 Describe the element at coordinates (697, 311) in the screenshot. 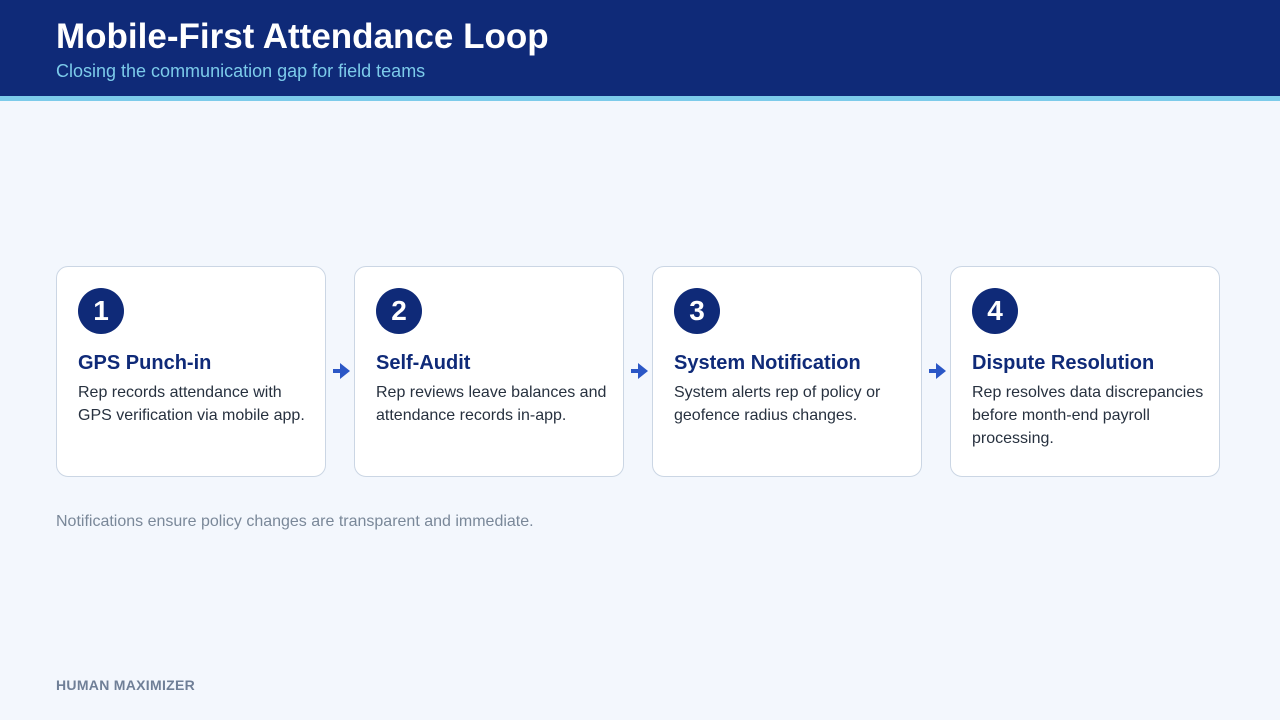

I see `step-number-badge: 3` at that location.